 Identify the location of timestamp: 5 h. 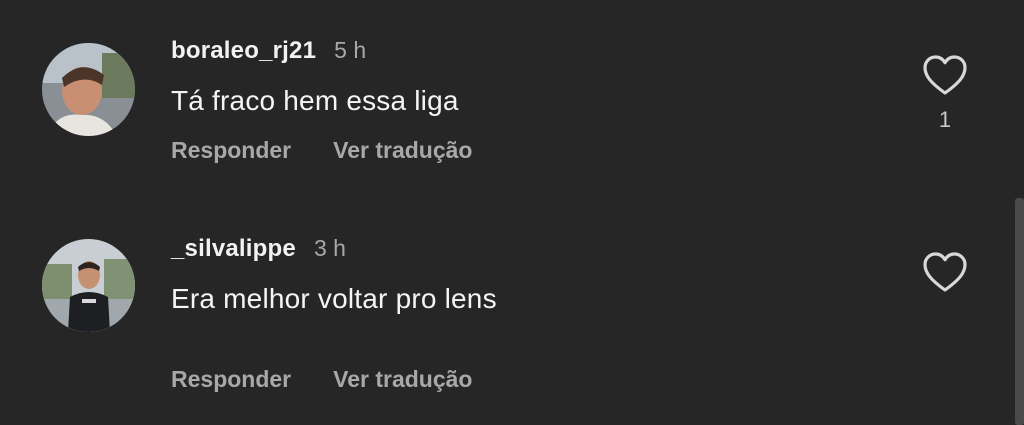
(350, 50).